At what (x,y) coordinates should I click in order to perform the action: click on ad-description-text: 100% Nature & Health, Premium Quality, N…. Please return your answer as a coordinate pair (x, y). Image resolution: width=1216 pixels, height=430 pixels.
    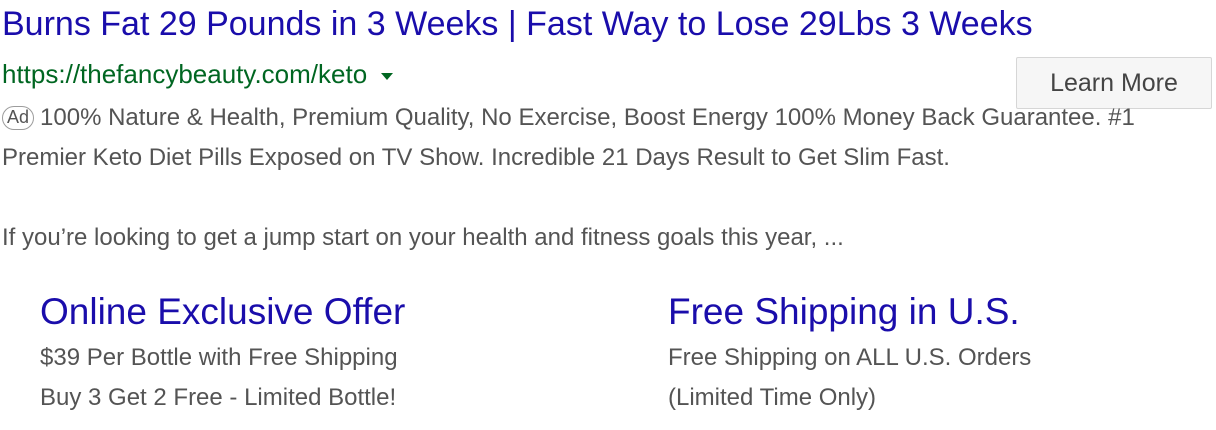
    Looking at the image, I should click on (568, 137).